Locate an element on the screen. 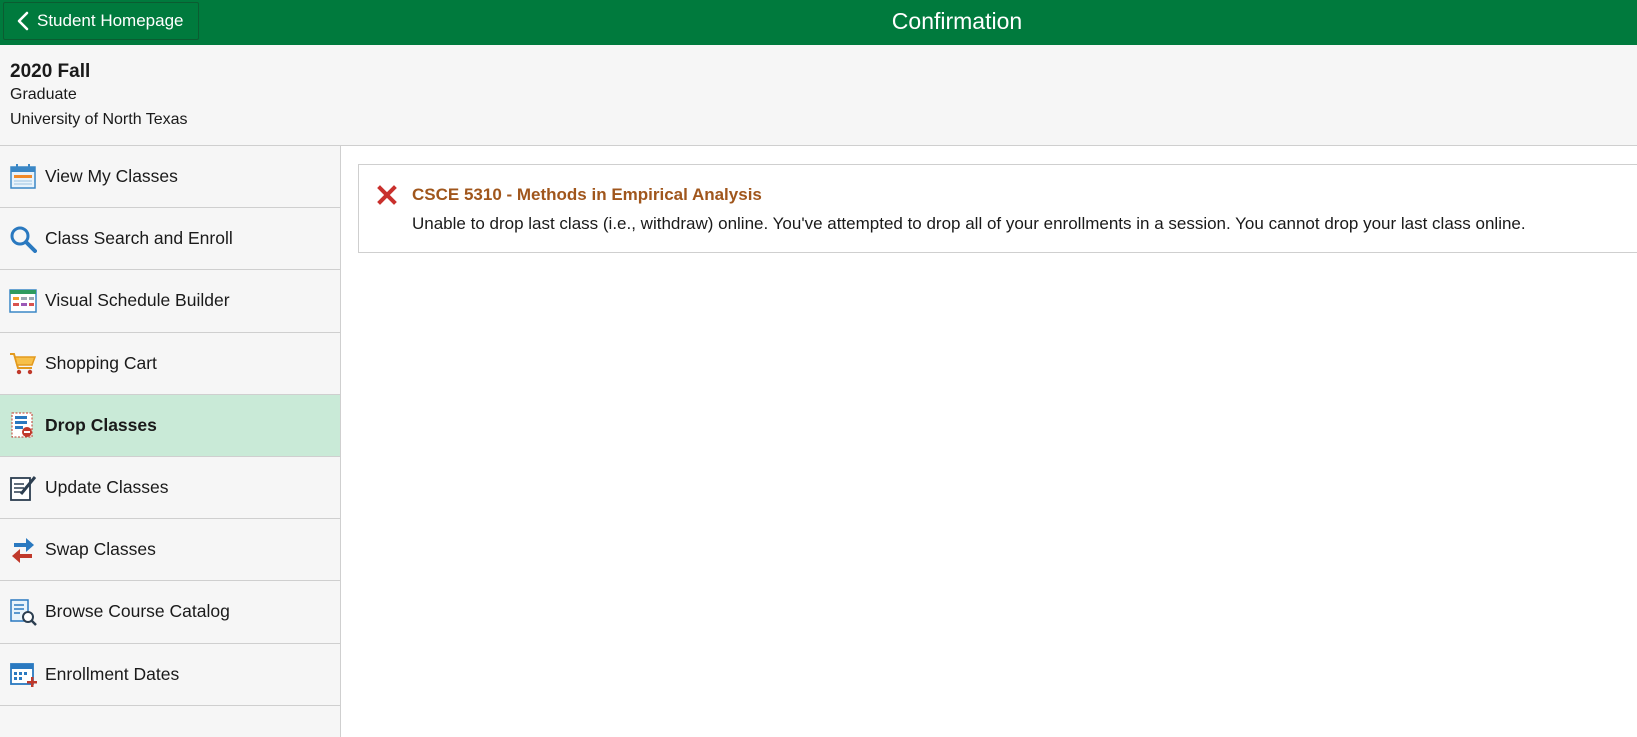  sidebar-item-label: Visual Schedule Builder is located at coordinates (137, 300).